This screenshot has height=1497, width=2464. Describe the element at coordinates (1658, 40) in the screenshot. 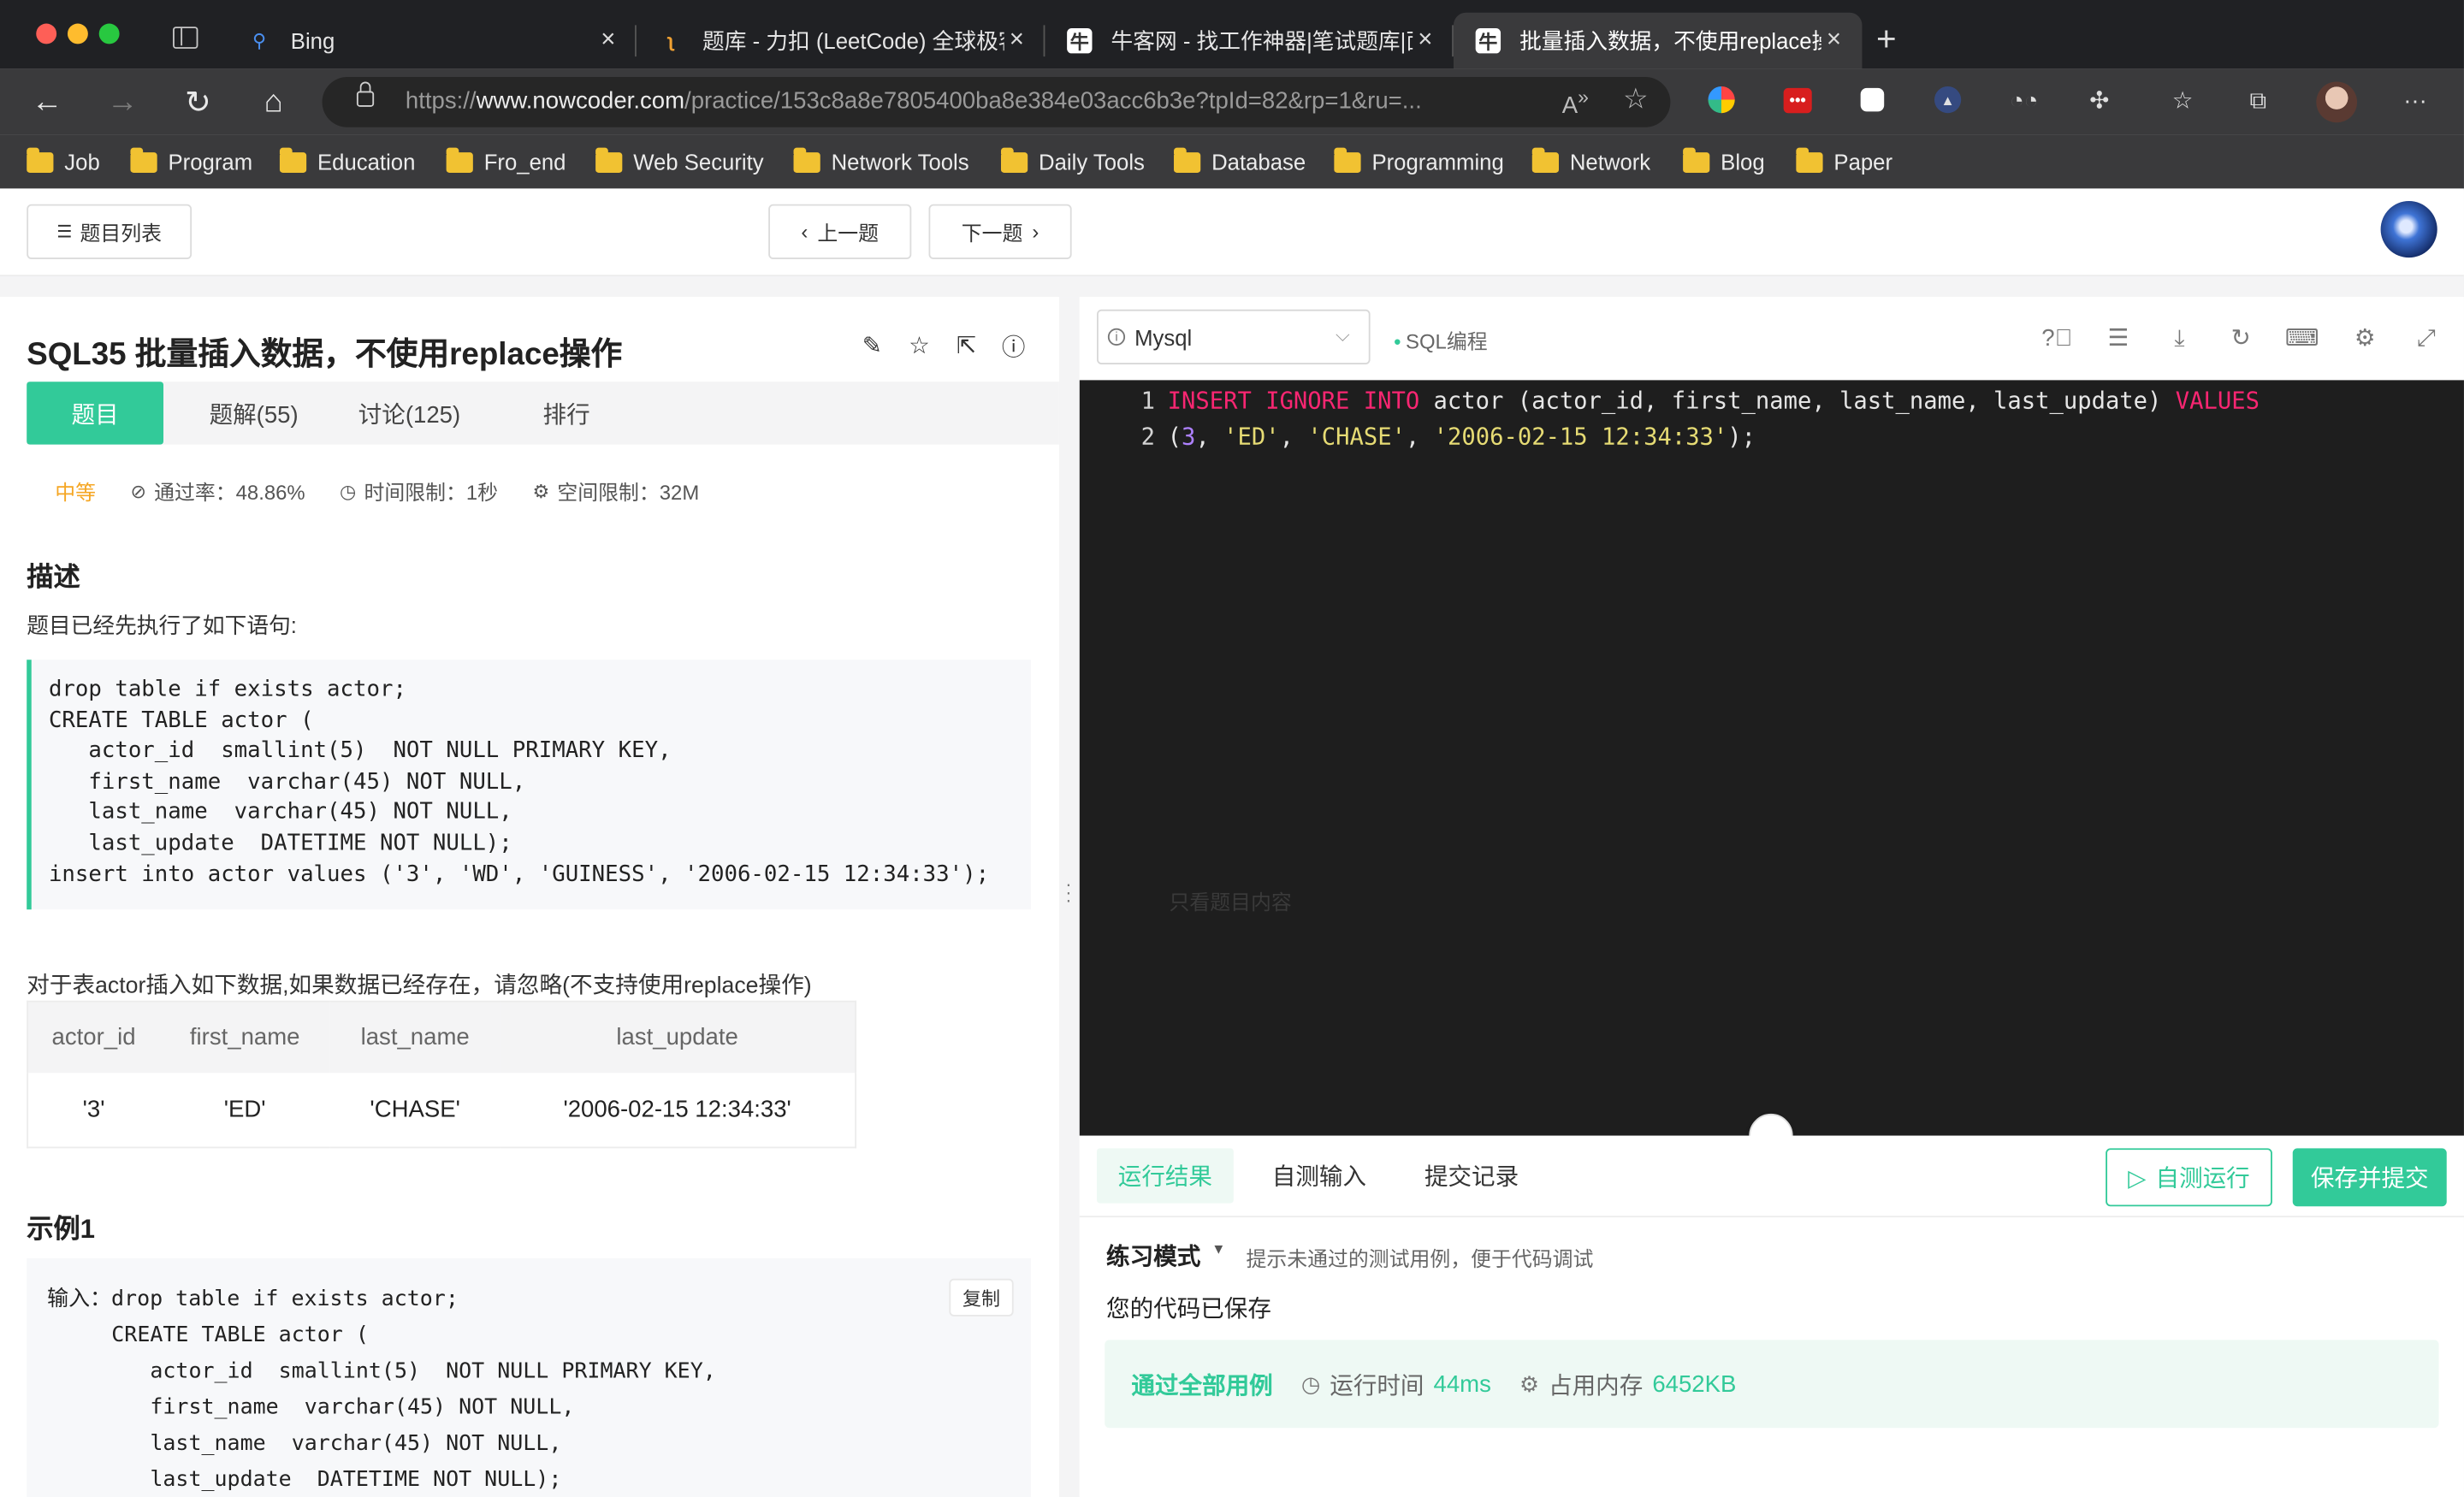

I see `browser-tab-active: 牛 批量插入数据，不使用replace操作 ×` at that location.